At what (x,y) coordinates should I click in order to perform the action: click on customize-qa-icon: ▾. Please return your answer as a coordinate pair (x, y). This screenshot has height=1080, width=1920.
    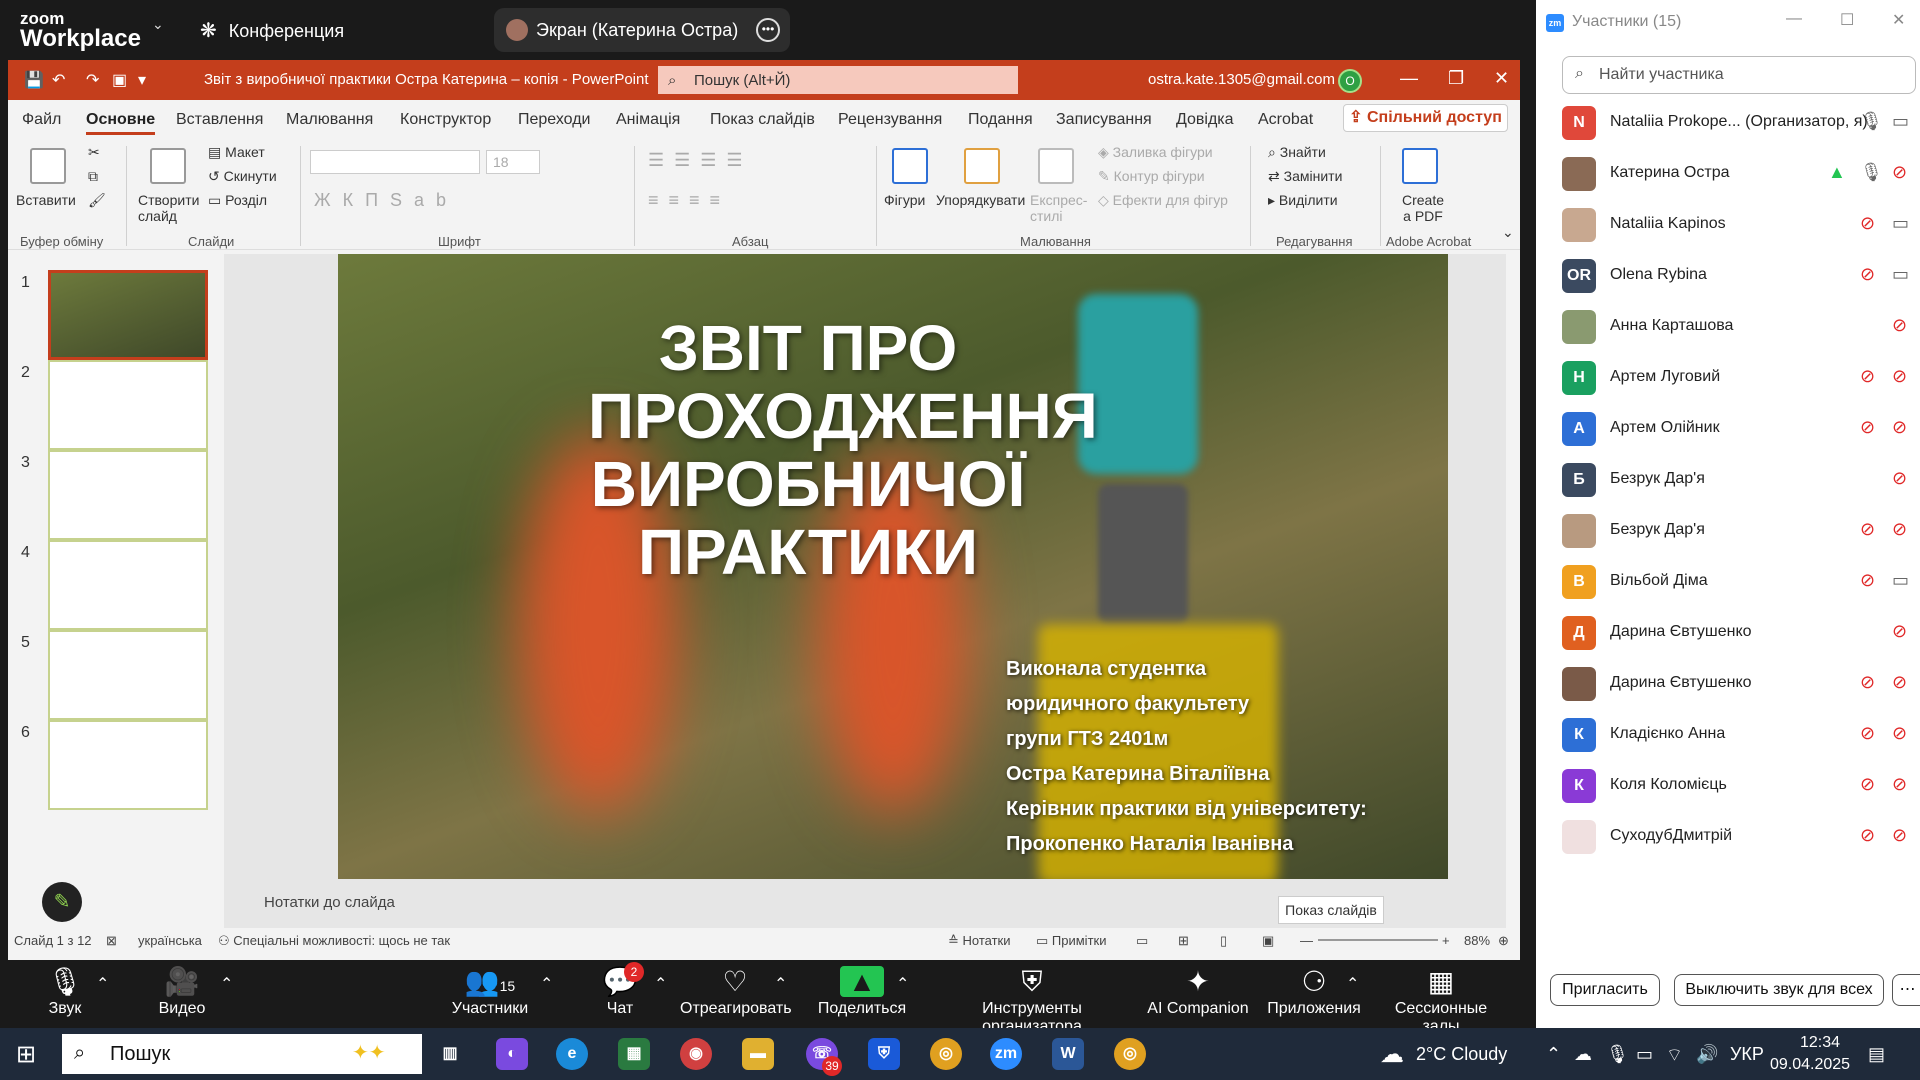
    Looking at the image, I should click on (142, 80).